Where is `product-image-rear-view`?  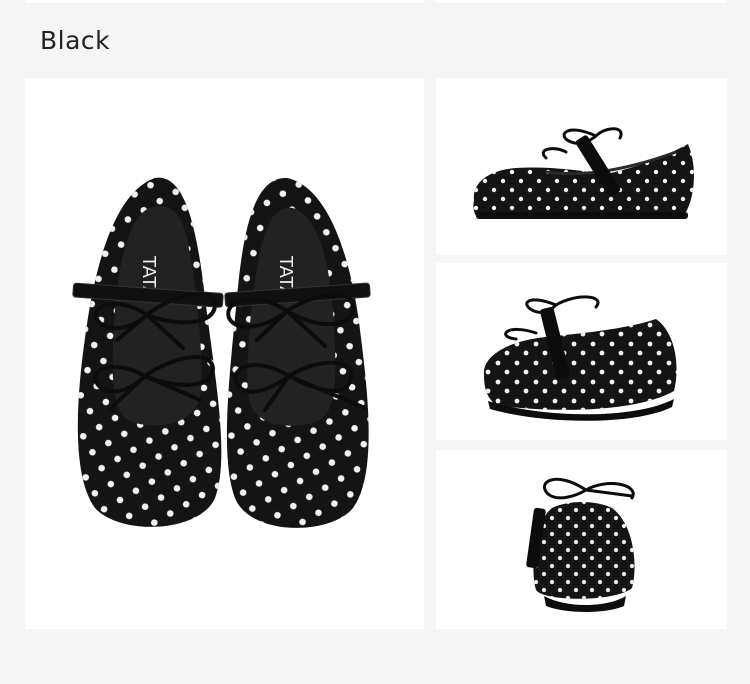
product-image-rear-view is located at coordinates (581, 539).